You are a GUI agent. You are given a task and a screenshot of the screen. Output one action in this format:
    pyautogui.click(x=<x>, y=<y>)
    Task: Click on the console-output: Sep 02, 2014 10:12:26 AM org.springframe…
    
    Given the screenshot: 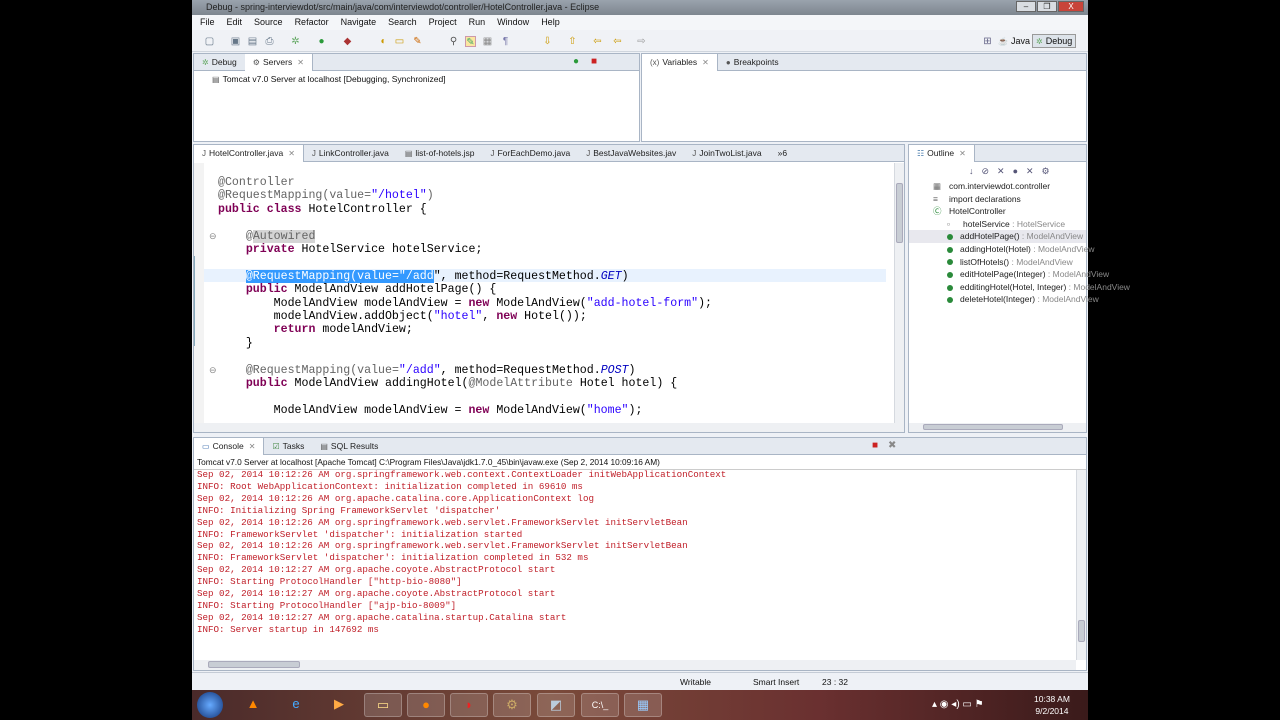 What is the action you would take?
    pyautogui.click(x=461, y=552)
    